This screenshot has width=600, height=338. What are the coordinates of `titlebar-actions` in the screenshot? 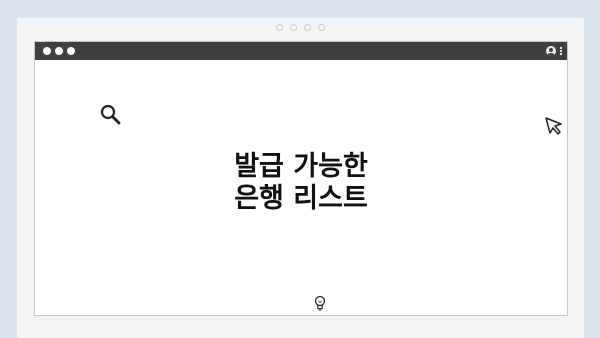 It's located at (554, 51).